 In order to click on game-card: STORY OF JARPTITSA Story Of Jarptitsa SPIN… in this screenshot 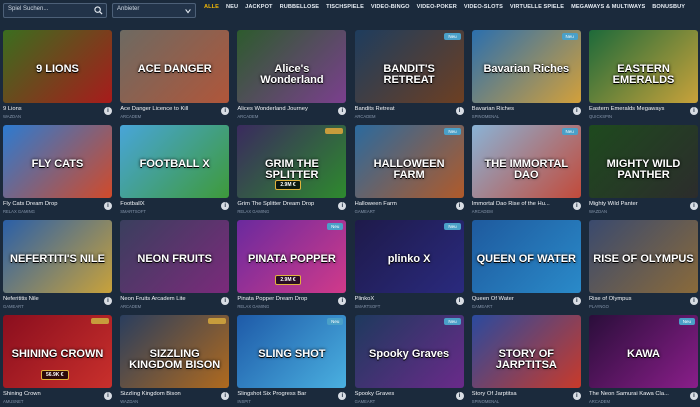, I will do `click(526, 361)`.